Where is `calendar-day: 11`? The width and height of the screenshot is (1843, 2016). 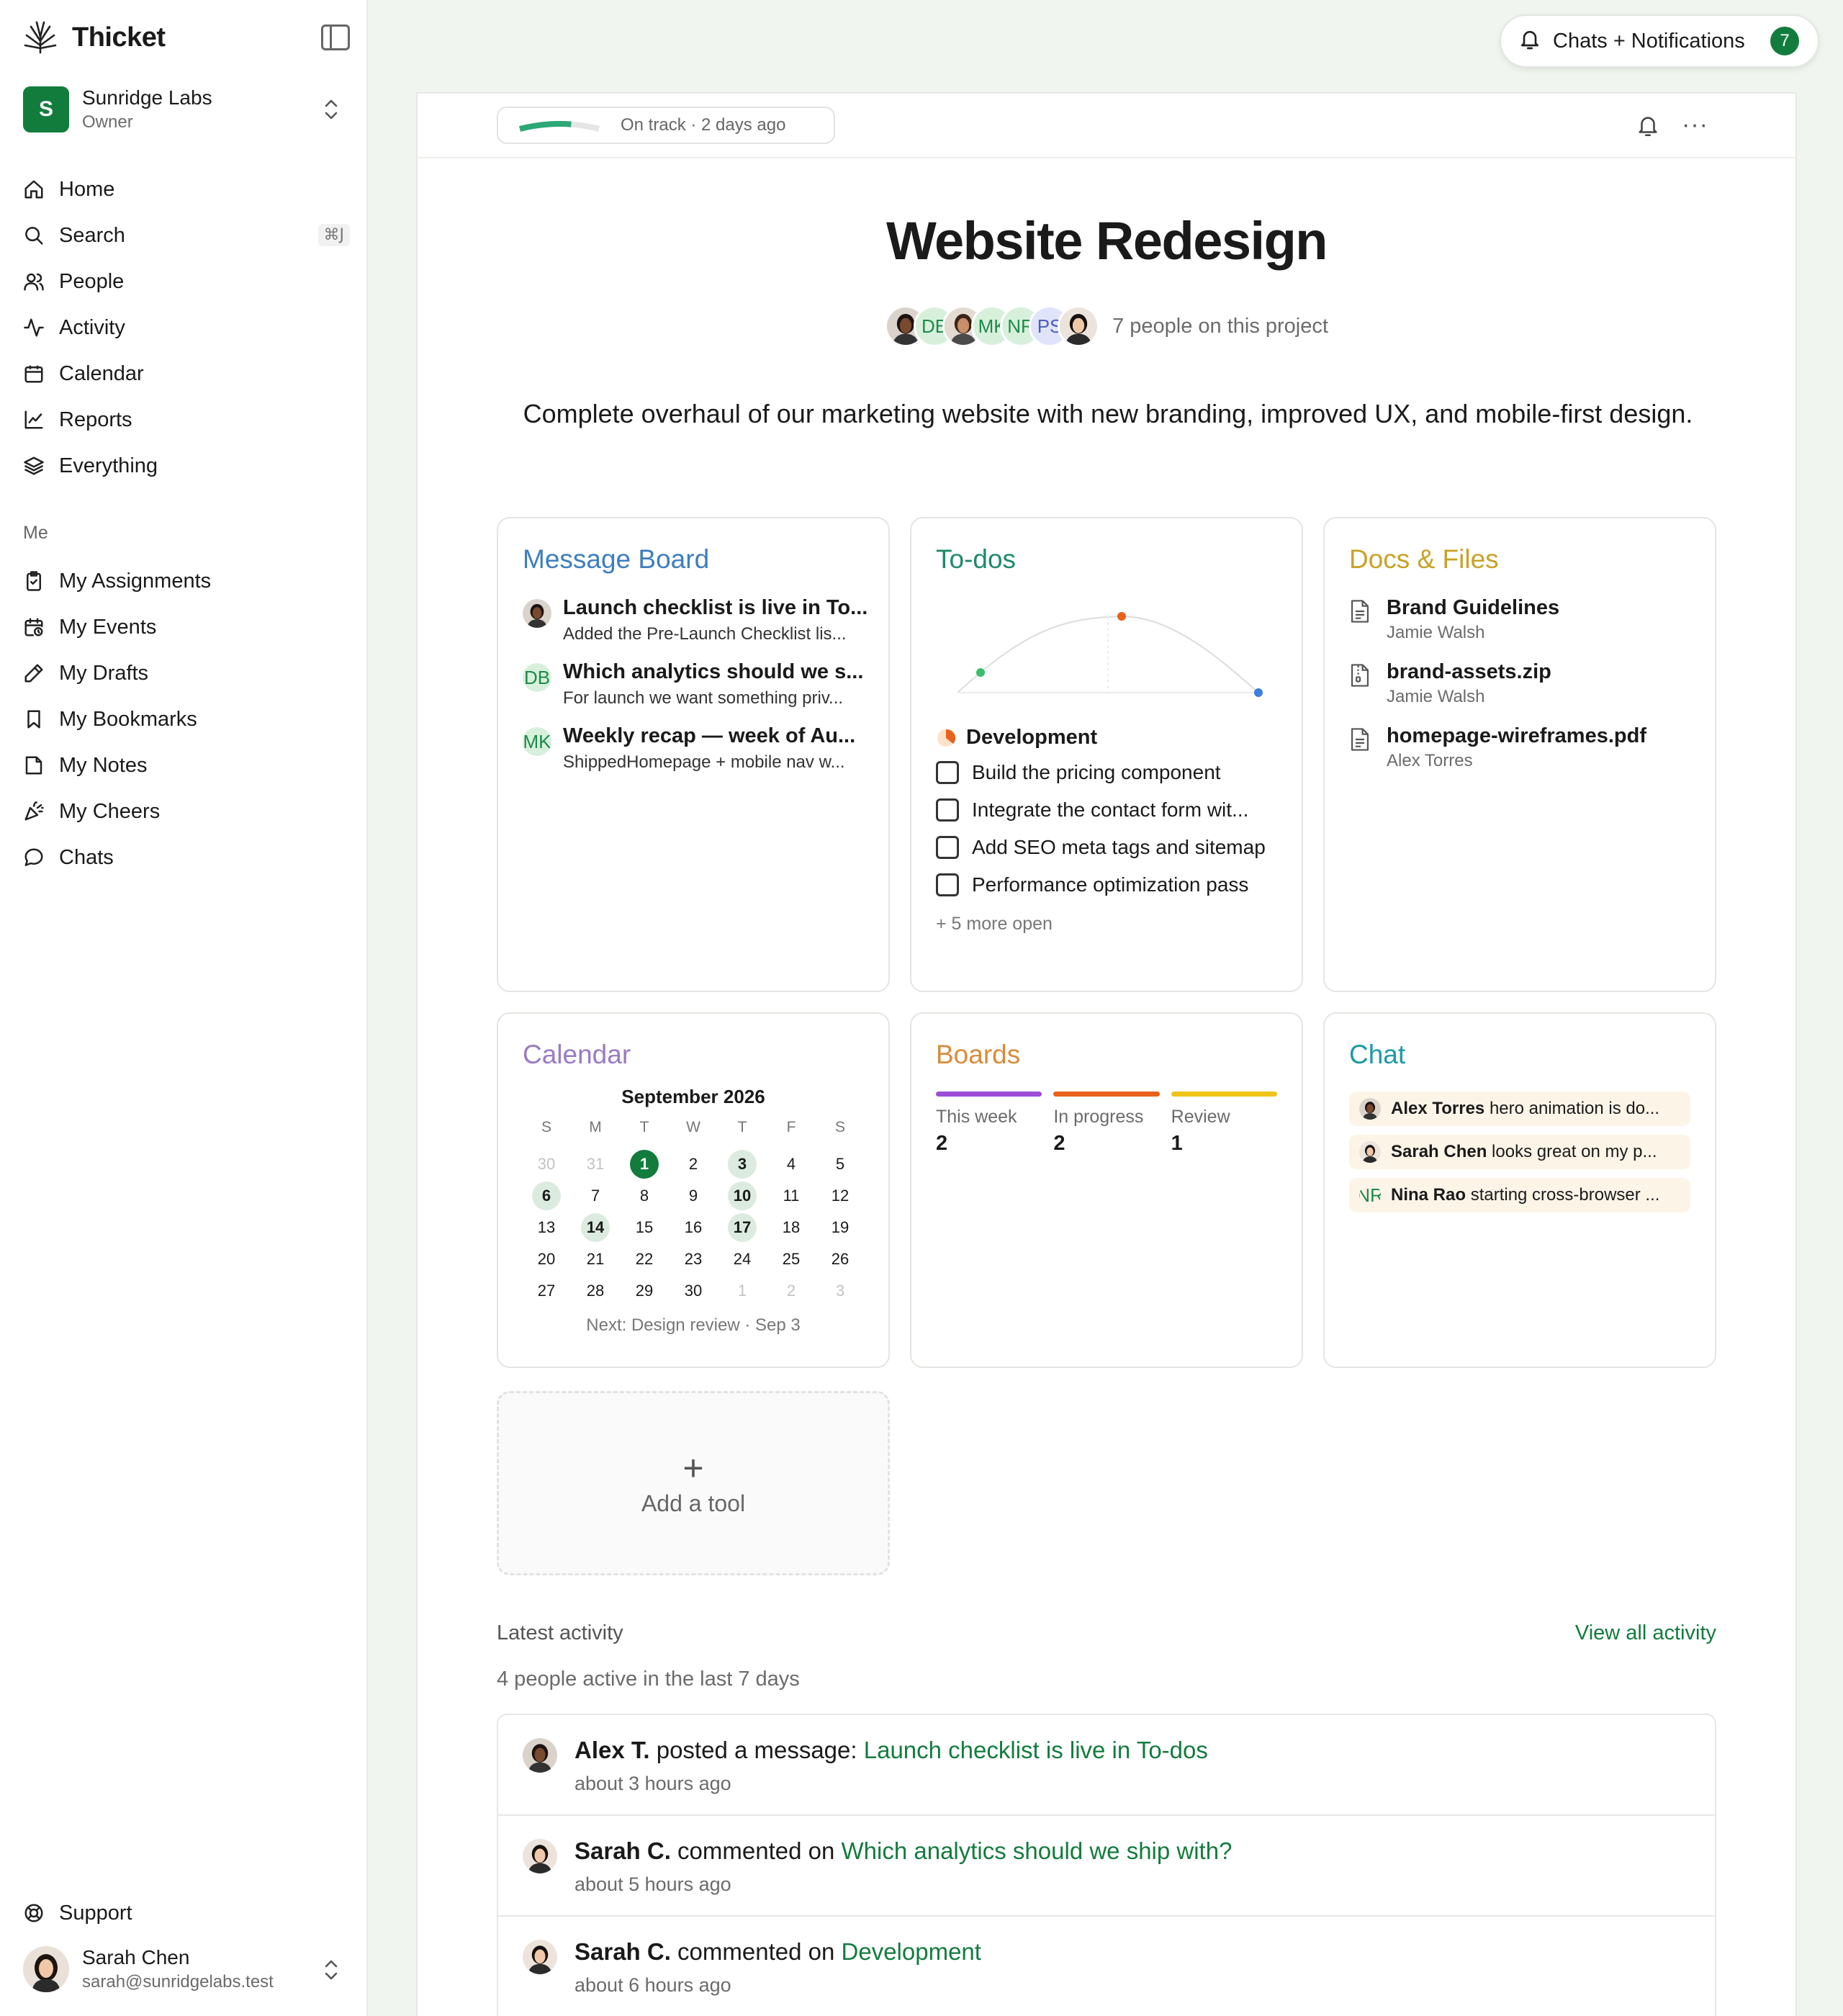
calendar-day: 11 is located at coordinates (792, 1196).